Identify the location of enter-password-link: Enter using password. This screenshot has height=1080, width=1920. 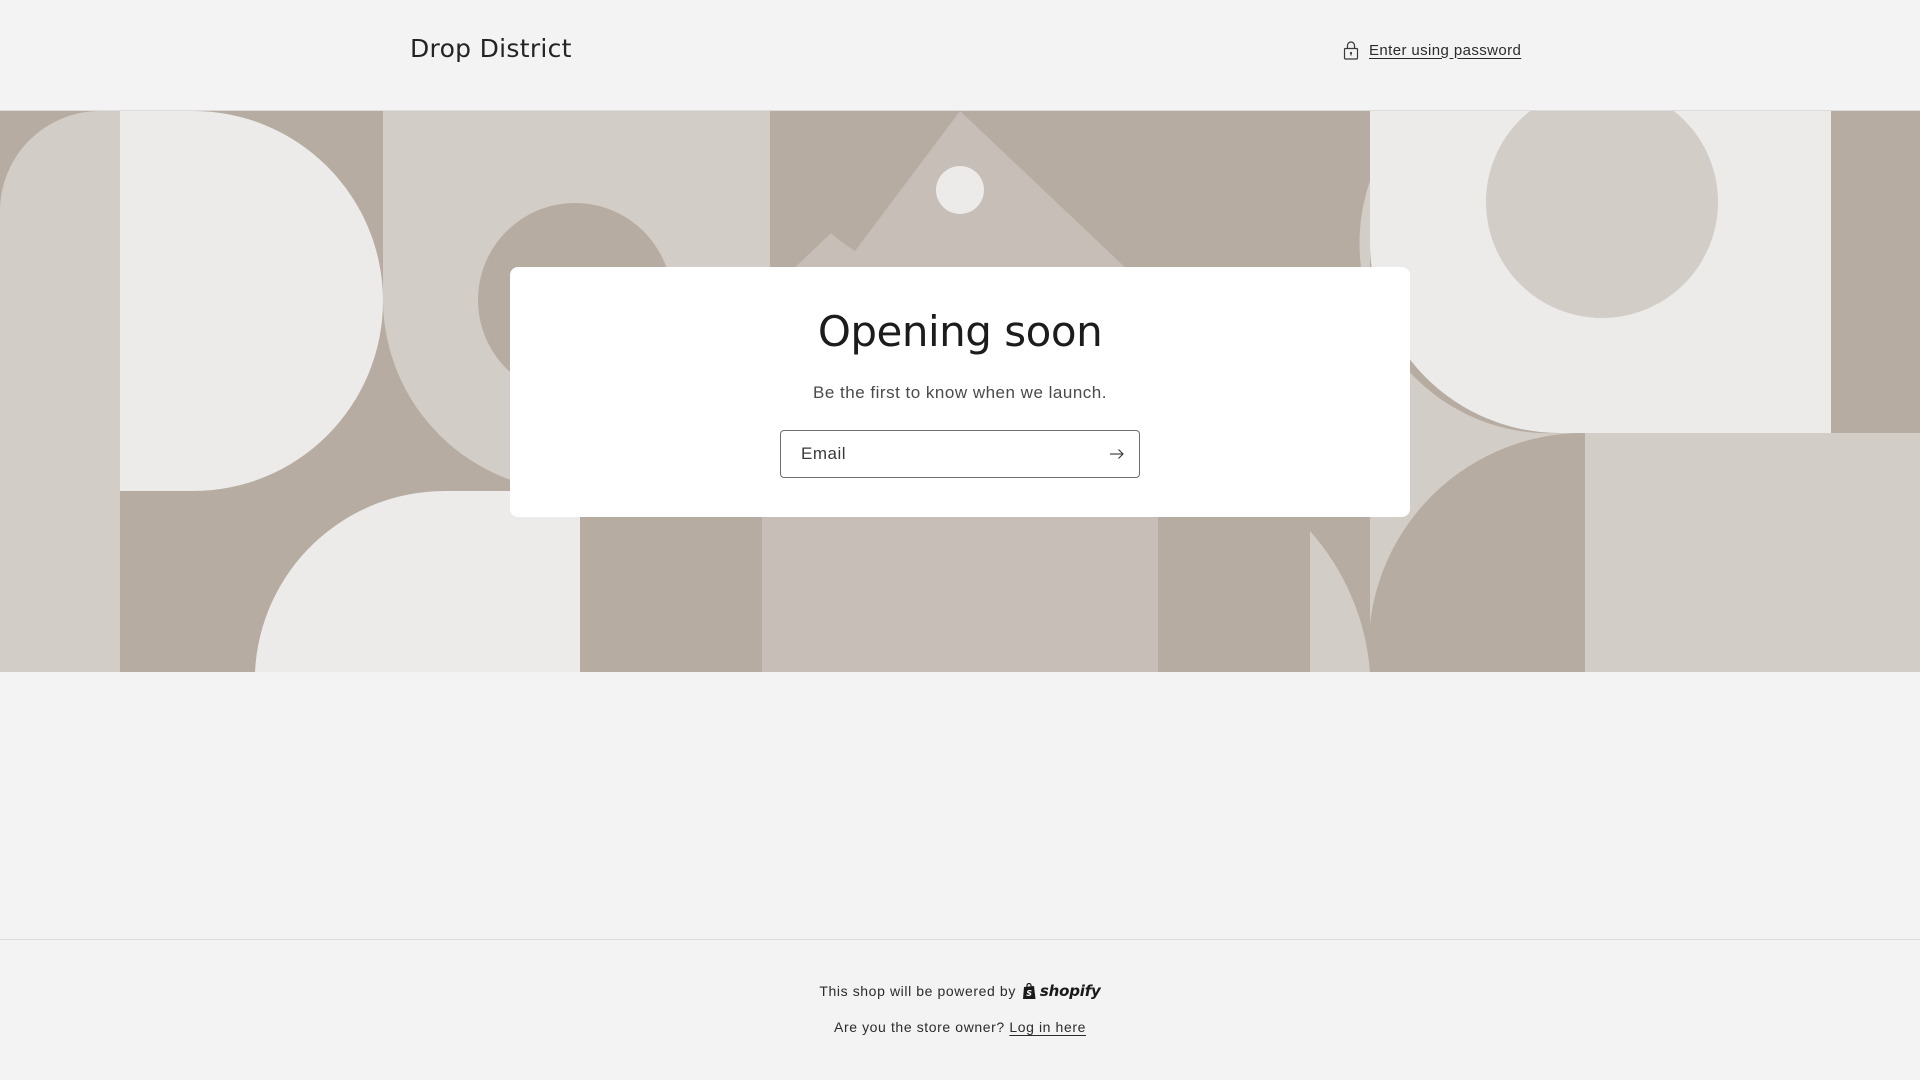
(1432, 50).